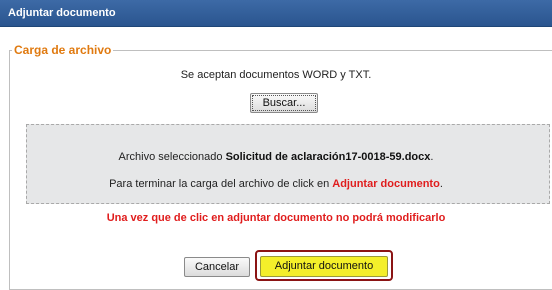  I want to click on cancel-button: Cancelar, so click(217, 267).